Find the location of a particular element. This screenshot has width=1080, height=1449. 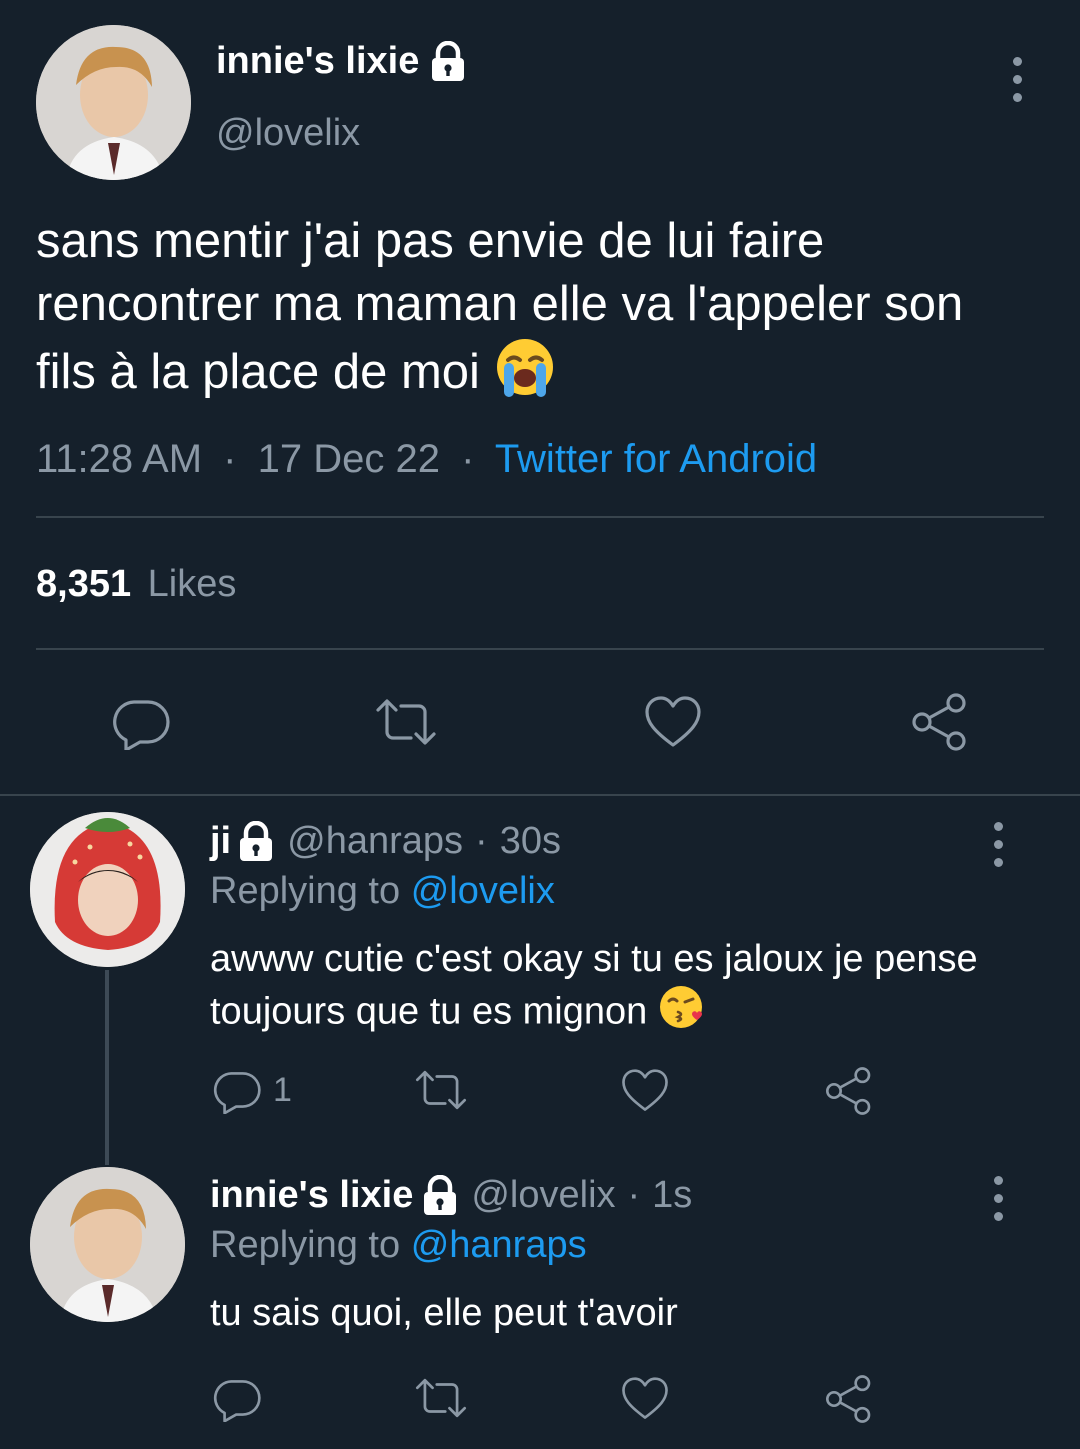

reply-age: 1s is located at coordinates (672, 1195).